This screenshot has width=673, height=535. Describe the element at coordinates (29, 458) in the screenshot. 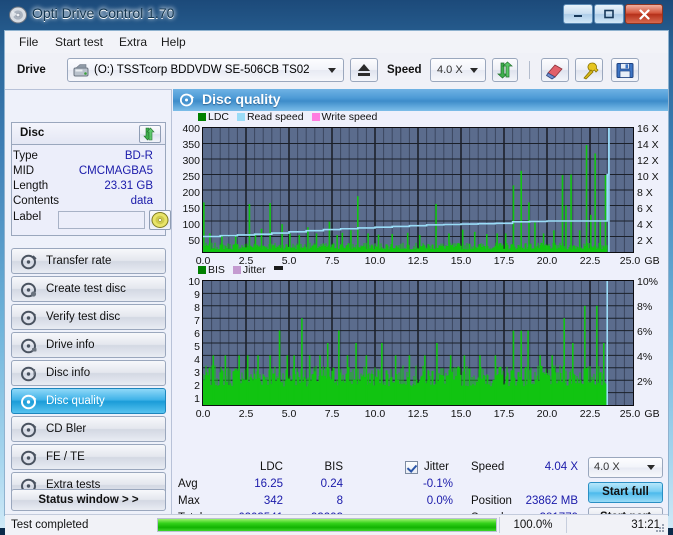

I see `disc-fete-icon` at that location.